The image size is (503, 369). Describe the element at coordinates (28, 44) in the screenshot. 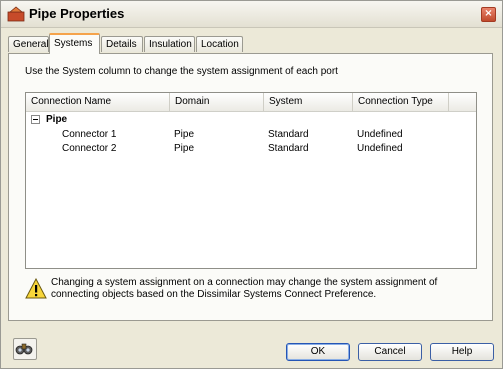

I see `tab-general: General` at that location.